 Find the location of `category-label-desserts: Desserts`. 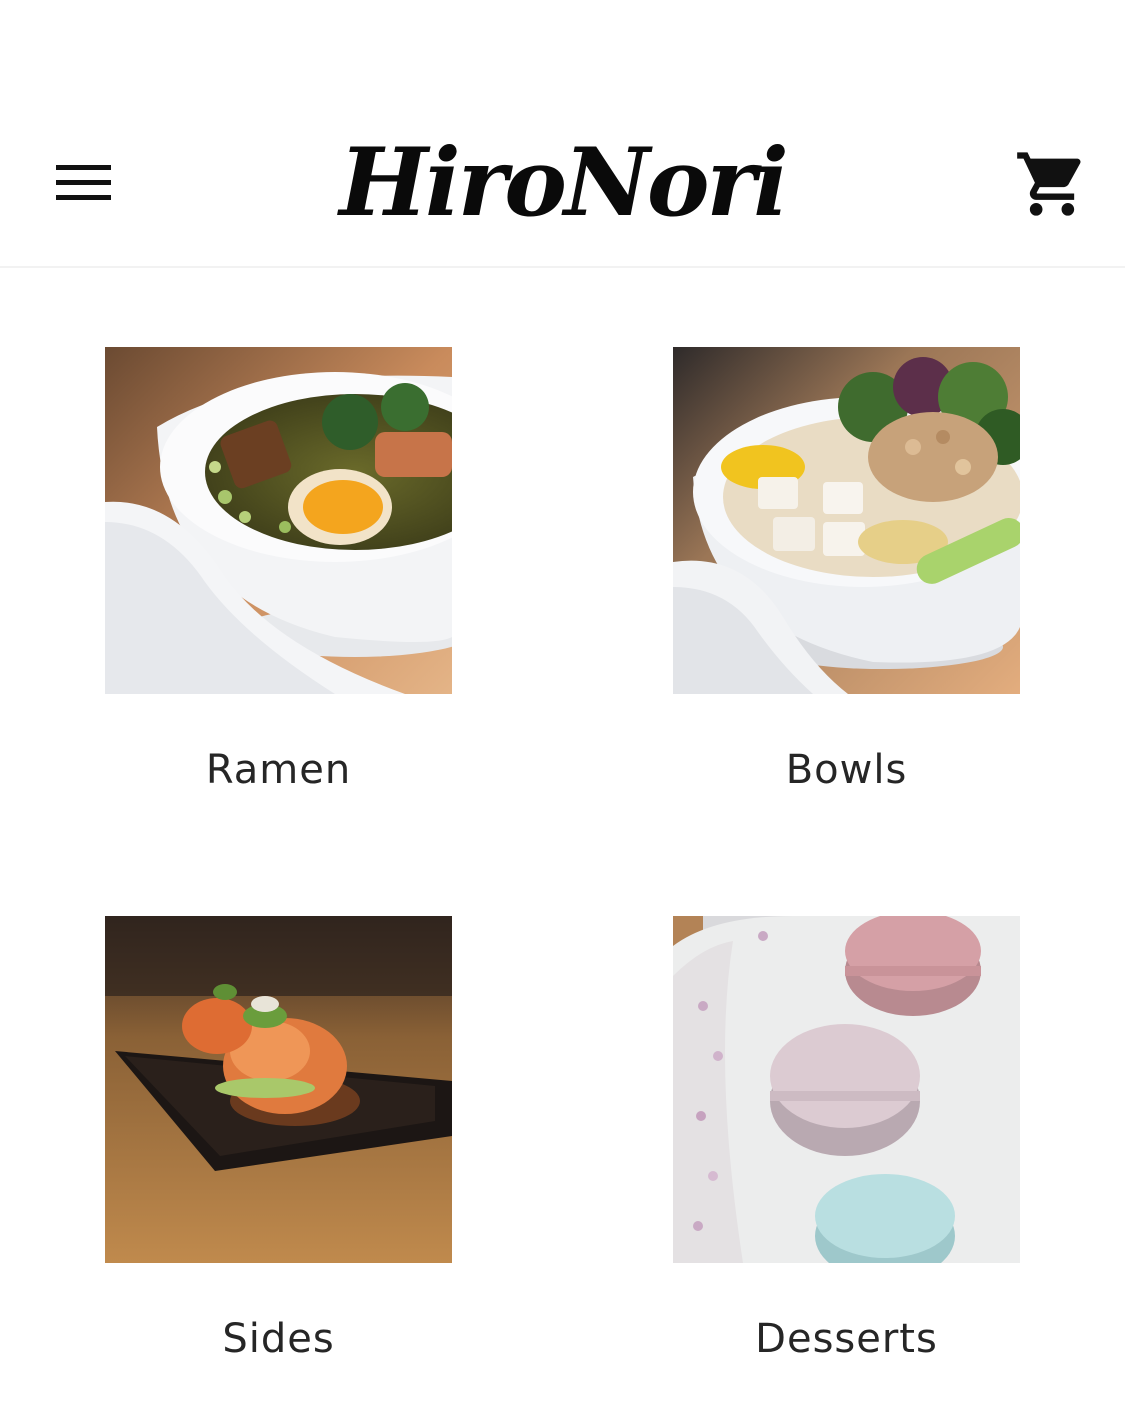

category-label-desserts: Desserts is located at coordinates (846, 1339).